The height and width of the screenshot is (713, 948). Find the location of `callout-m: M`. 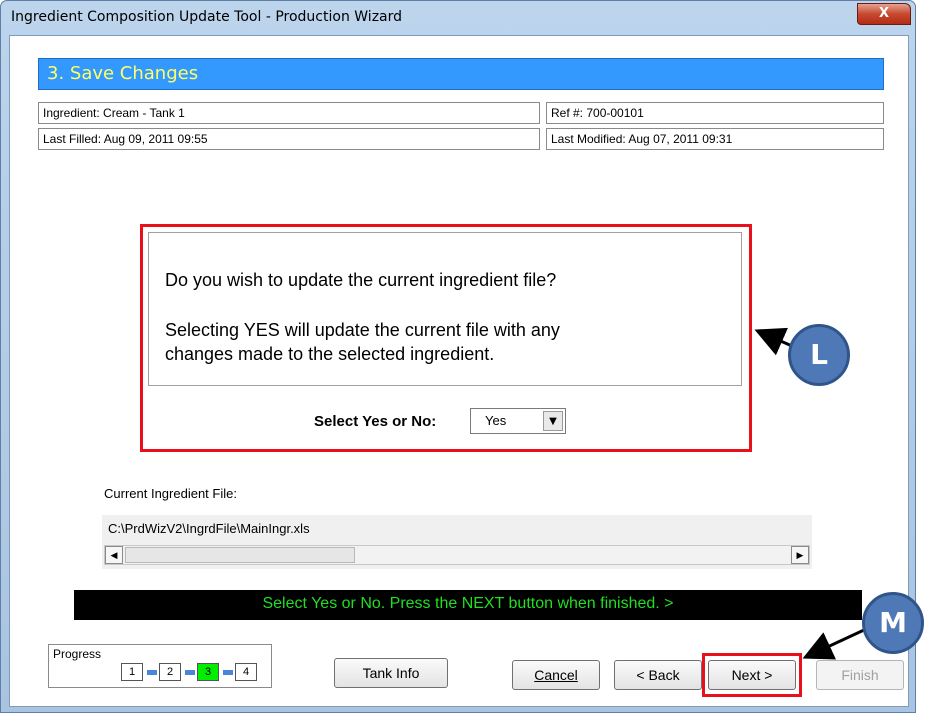

callout-m: M is located at coordinates (893, 623).